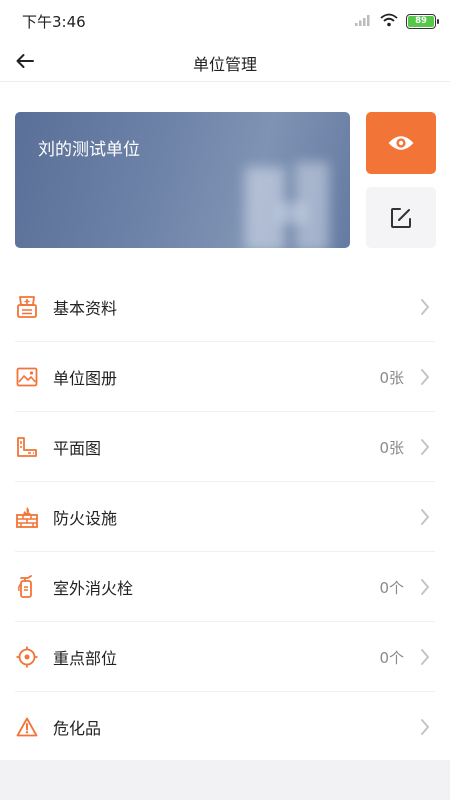 This screenshot has height=800, width=450. What do you see at coordinates (77, 728) in the screenshot?
I see `menu-item-label: 危化品` at bounding box center [77, 728].